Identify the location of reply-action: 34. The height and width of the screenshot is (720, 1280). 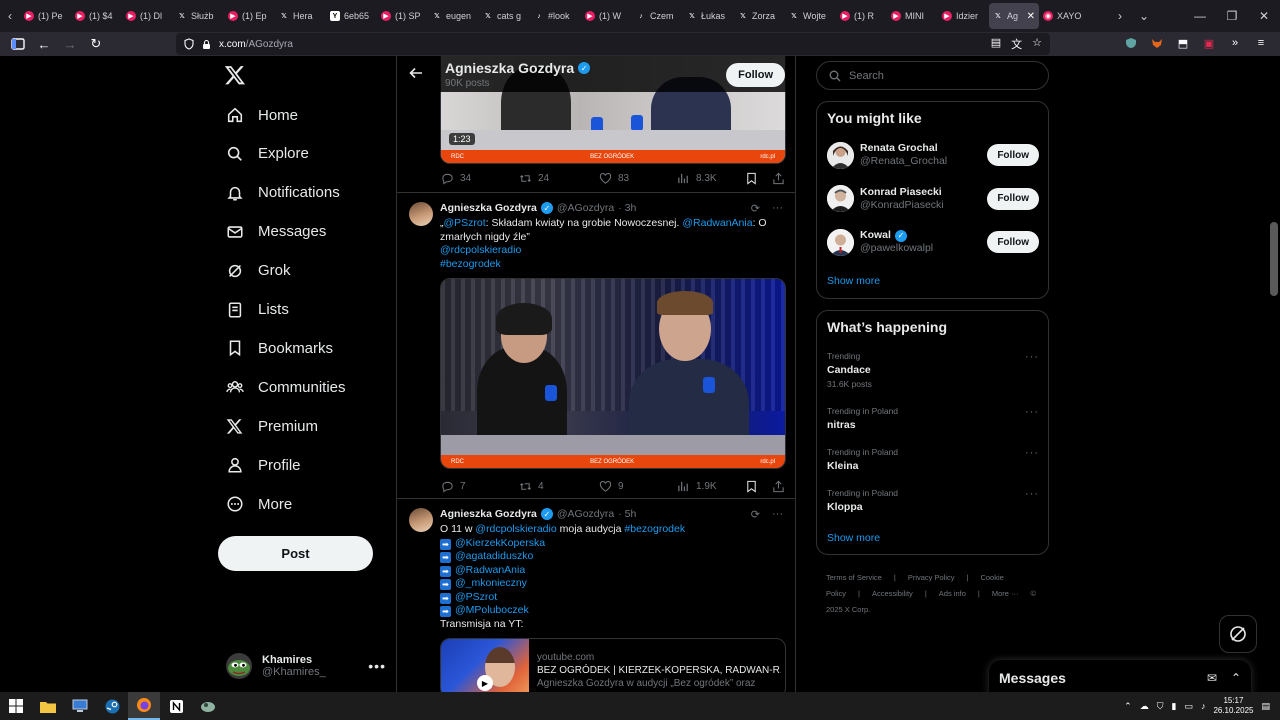
(480, 178).